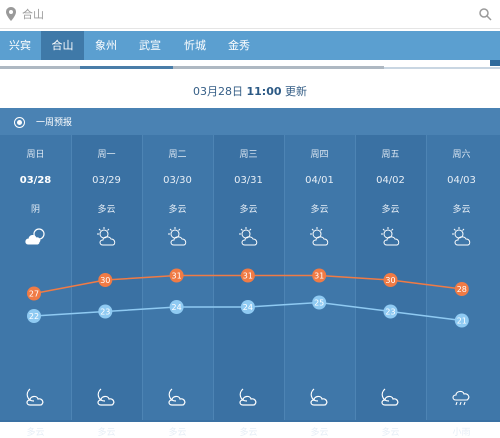 The width and height of the screenshot is (500, 438). What do you see at coordinates (390, 286) in the screenshot?
I see `day-column: 周五 04/02 多云 多云` at bounding box center [390, 286].